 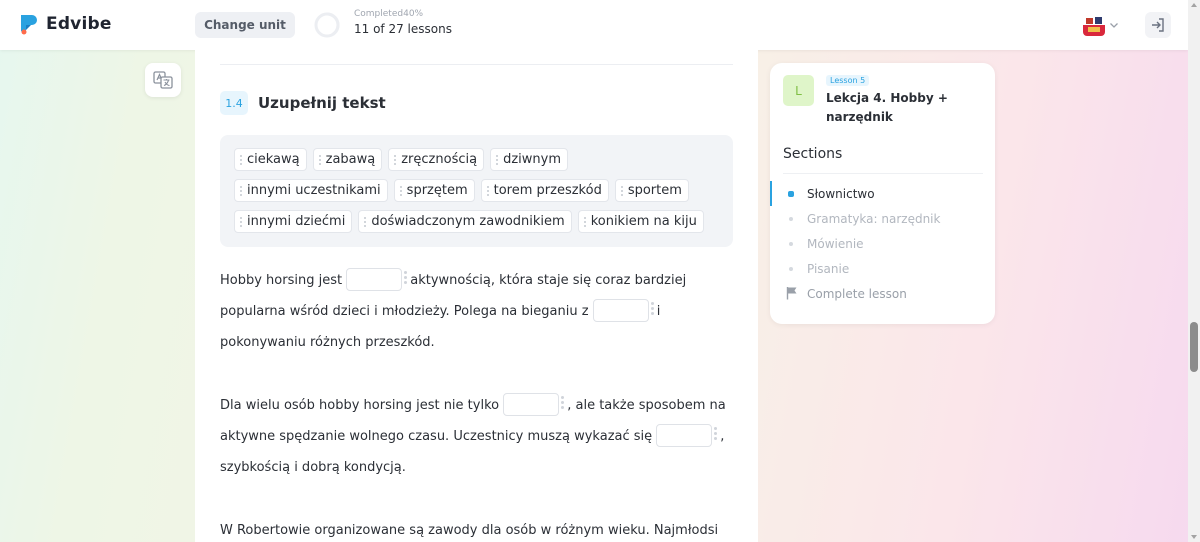 I want to click on word-chip-label: sprzętem, so click(x=437, y=190).